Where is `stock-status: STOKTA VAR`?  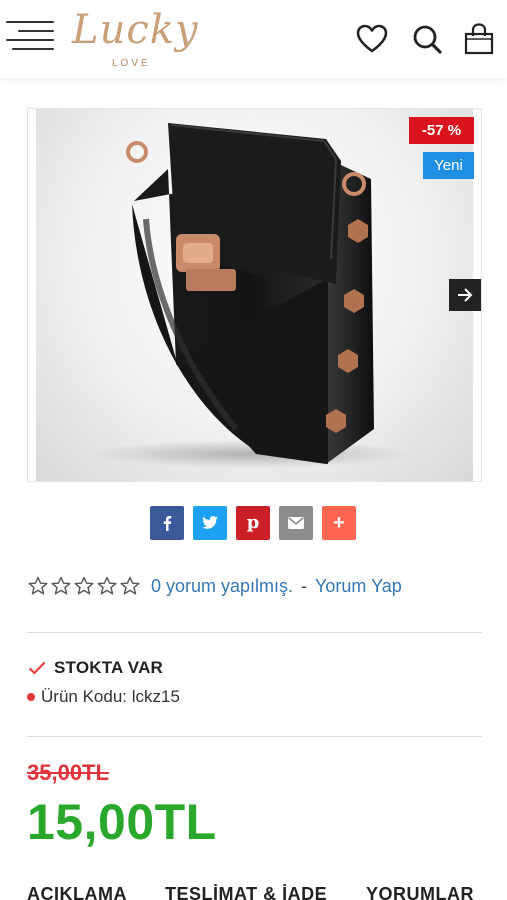
stock-status: STOKTA VAR is located at coordinates (95, 668).